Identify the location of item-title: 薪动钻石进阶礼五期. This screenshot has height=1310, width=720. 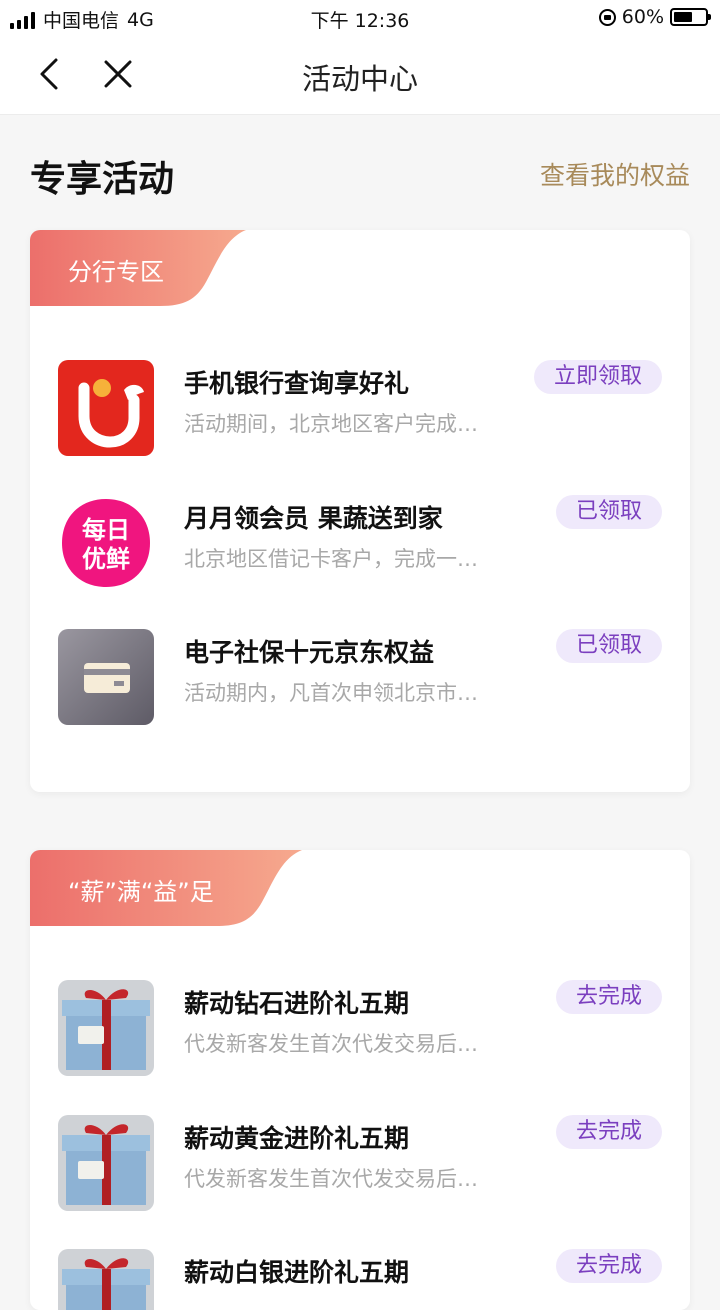
(297, 1003).